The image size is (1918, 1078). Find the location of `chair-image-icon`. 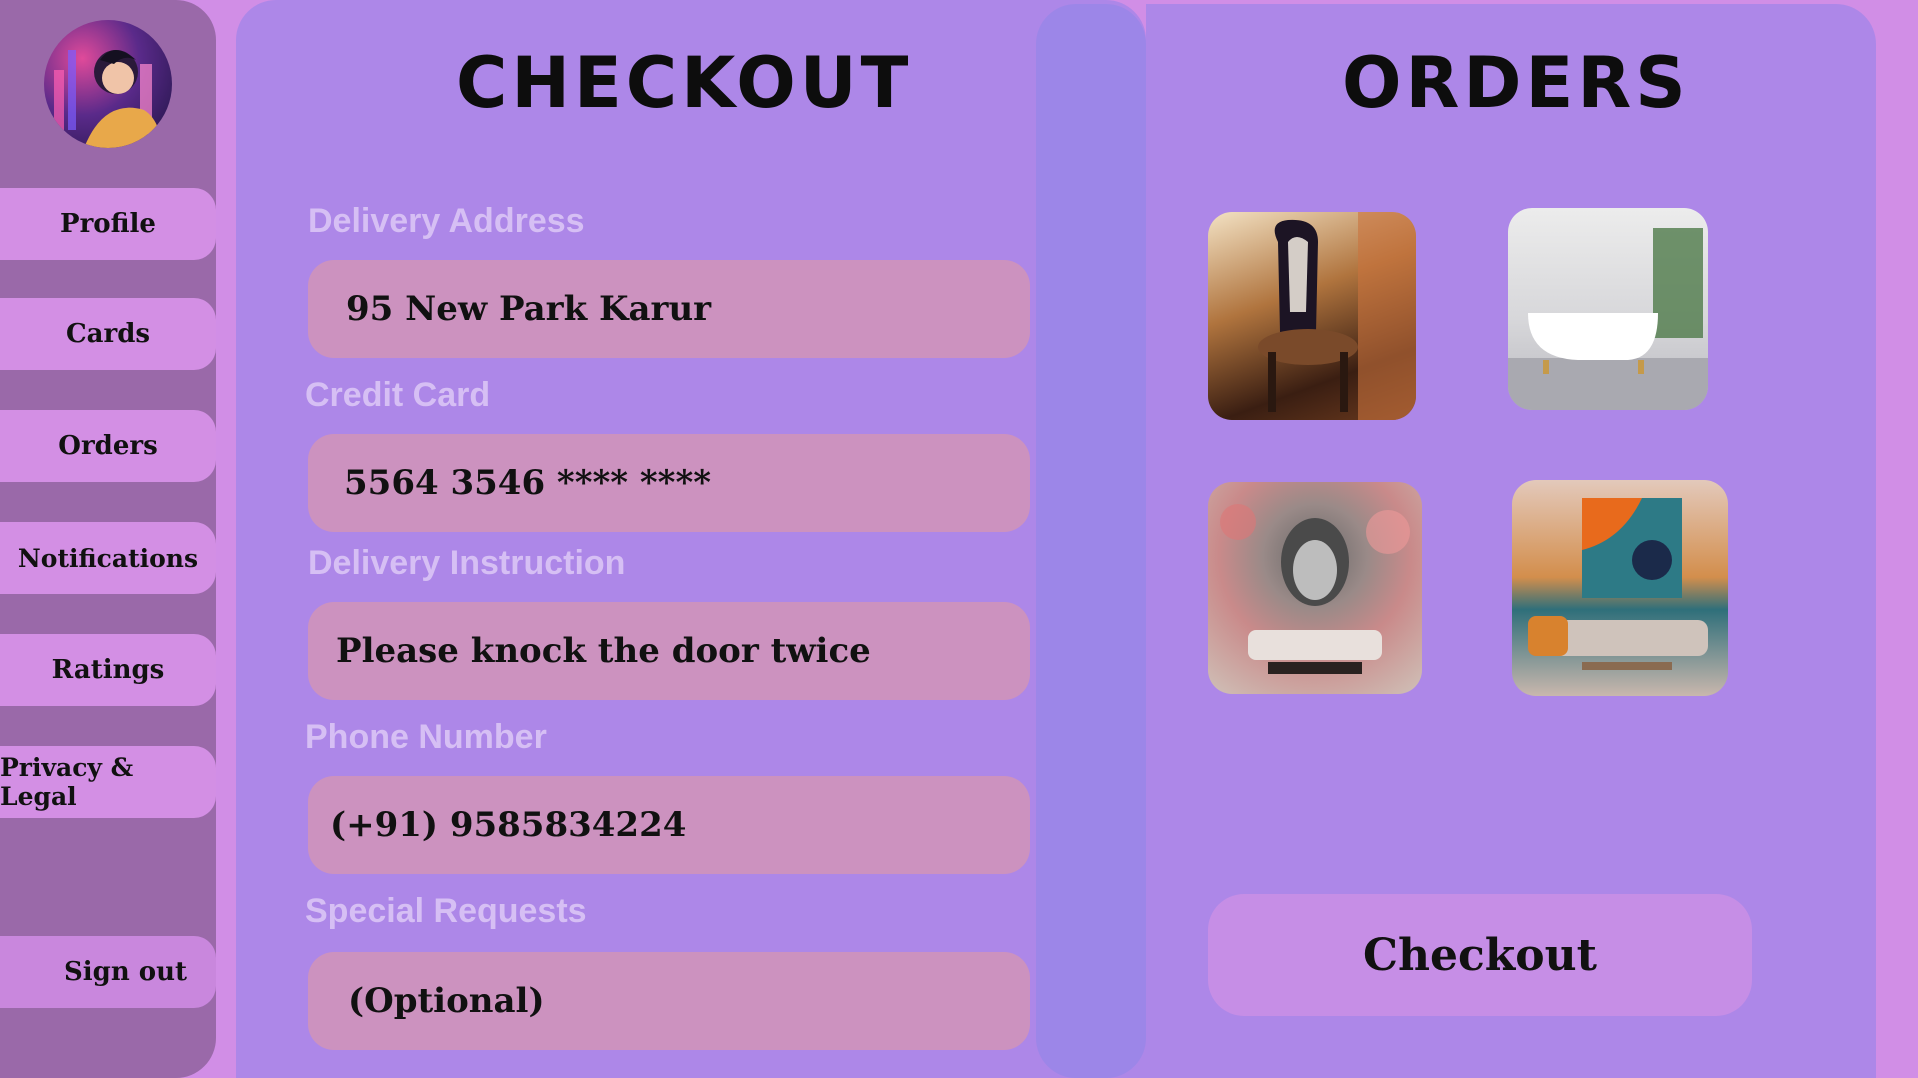

chair-image-icon is located at coordinates (1337, 316).